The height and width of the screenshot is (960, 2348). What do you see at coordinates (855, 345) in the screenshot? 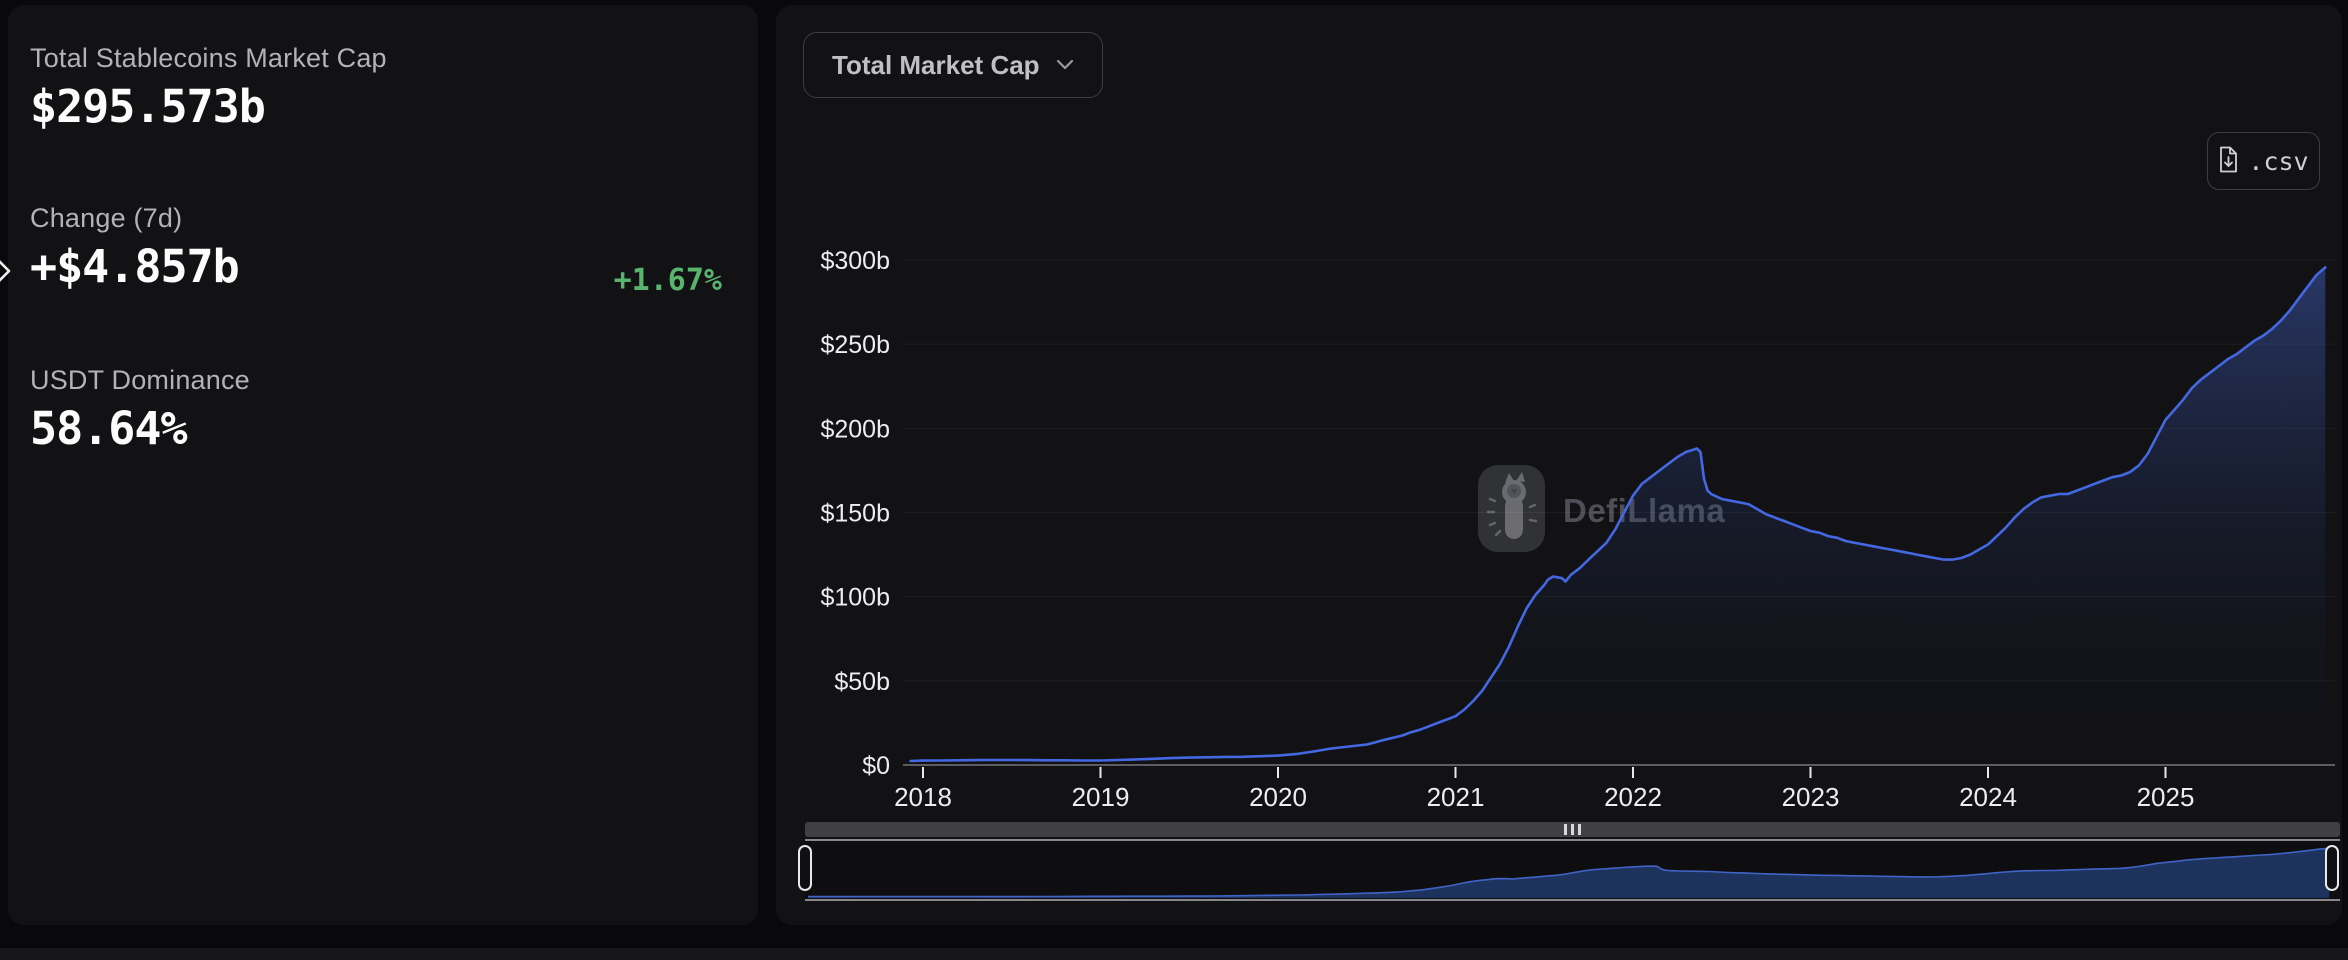
I see `svg-text: $250b` at bounding box center [855, 345].